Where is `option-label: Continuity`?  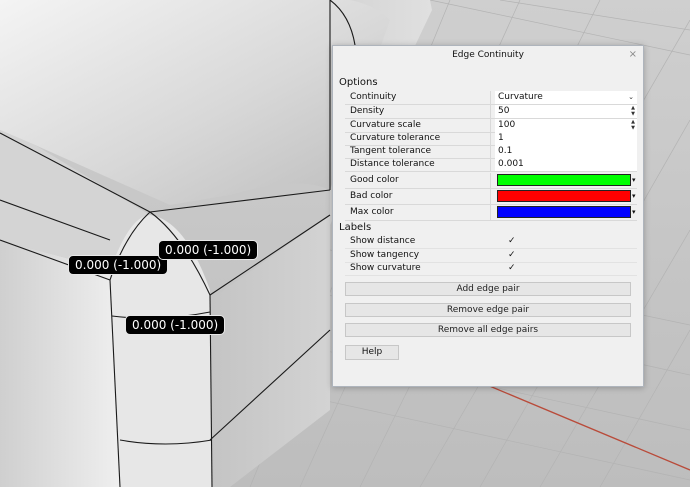
option-label: Continuity is located at coordinates (418, 97).